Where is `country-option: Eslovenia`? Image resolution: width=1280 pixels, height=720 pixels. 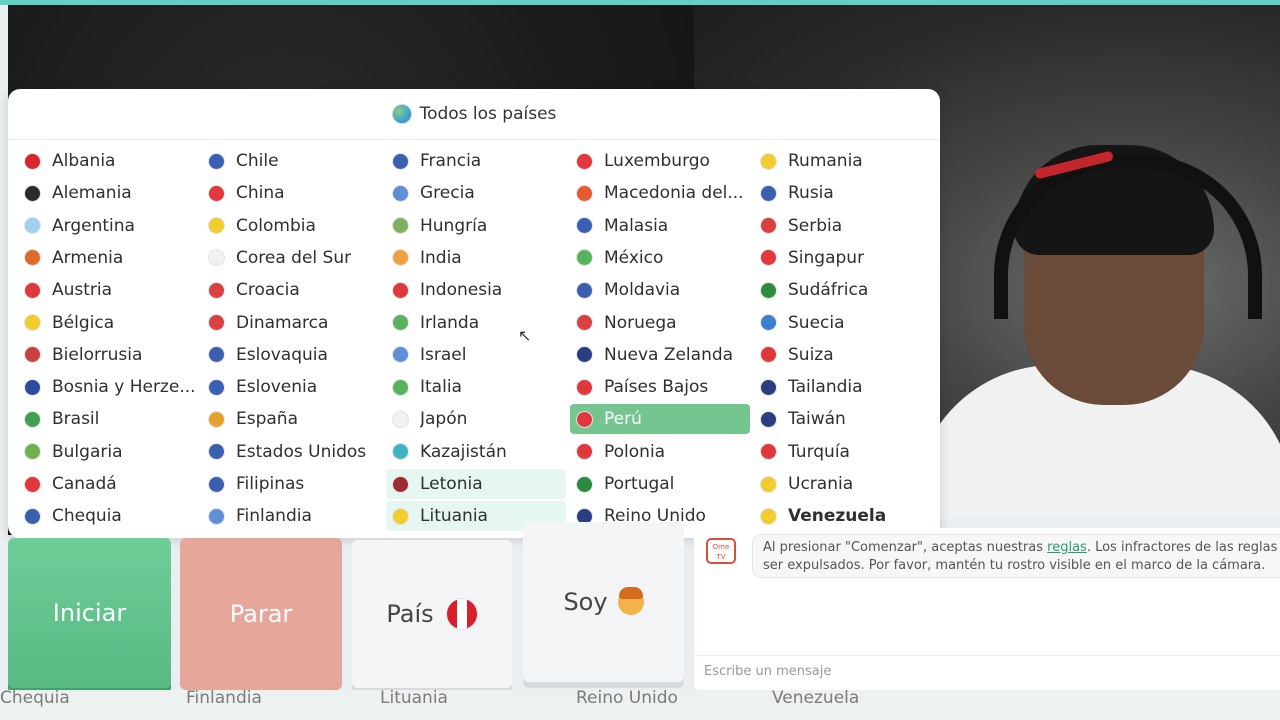
country-option: Eslovenia is located at coordinates (292, 387).